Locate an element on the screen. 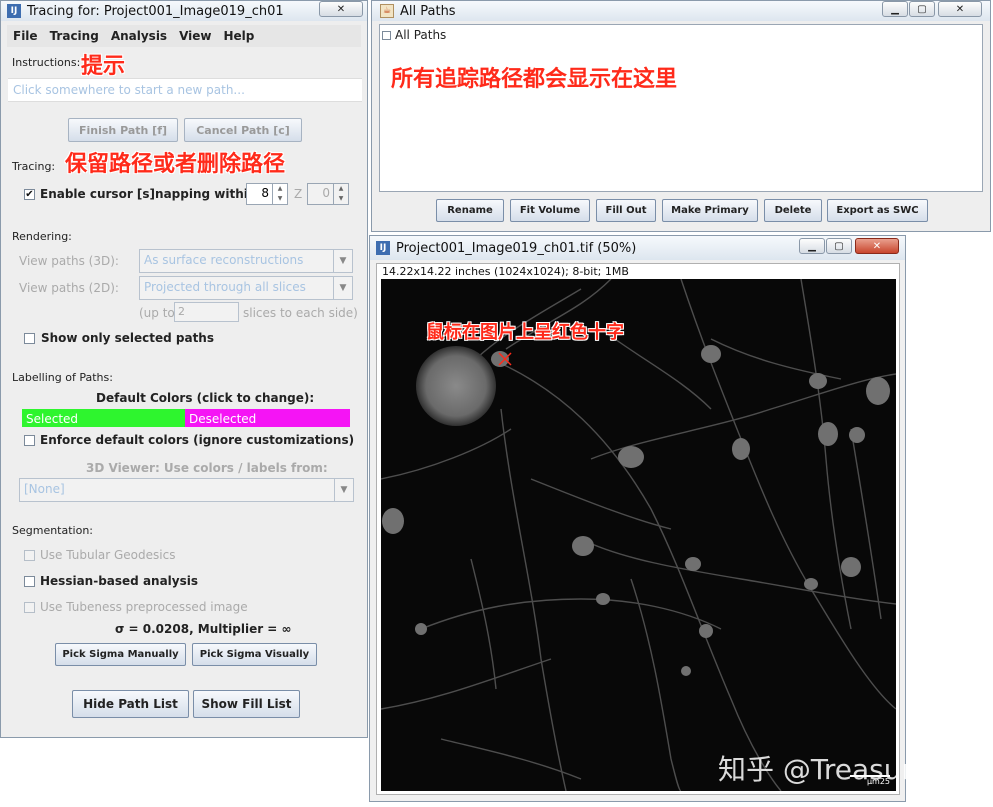 The image size is (993, 807). deselected-color-swatch: Deselected is located at coordinates (267, 418).